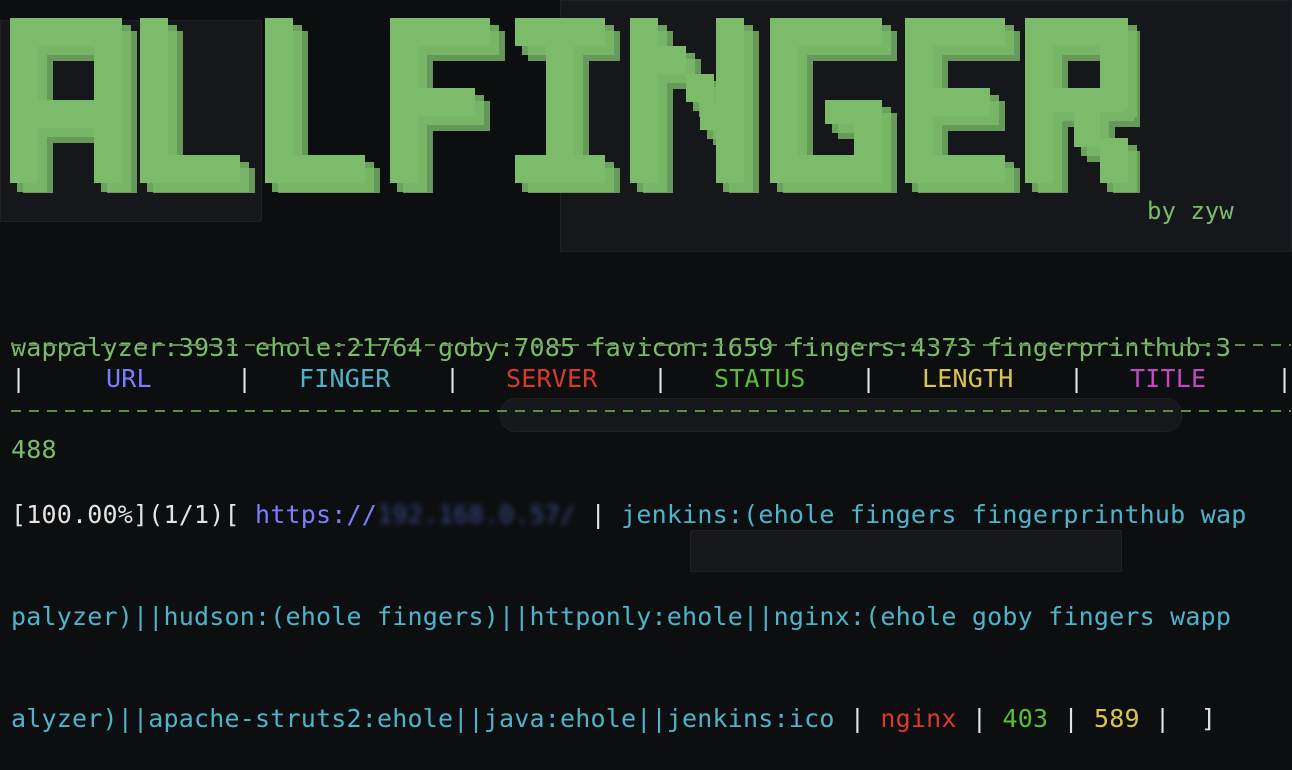 The height and width of the screenshot is (770, 1292). What do you see at coordinates (1025, 718) in the screenshot?
I see `result-status: 403` at bounding box center [1025, 718].